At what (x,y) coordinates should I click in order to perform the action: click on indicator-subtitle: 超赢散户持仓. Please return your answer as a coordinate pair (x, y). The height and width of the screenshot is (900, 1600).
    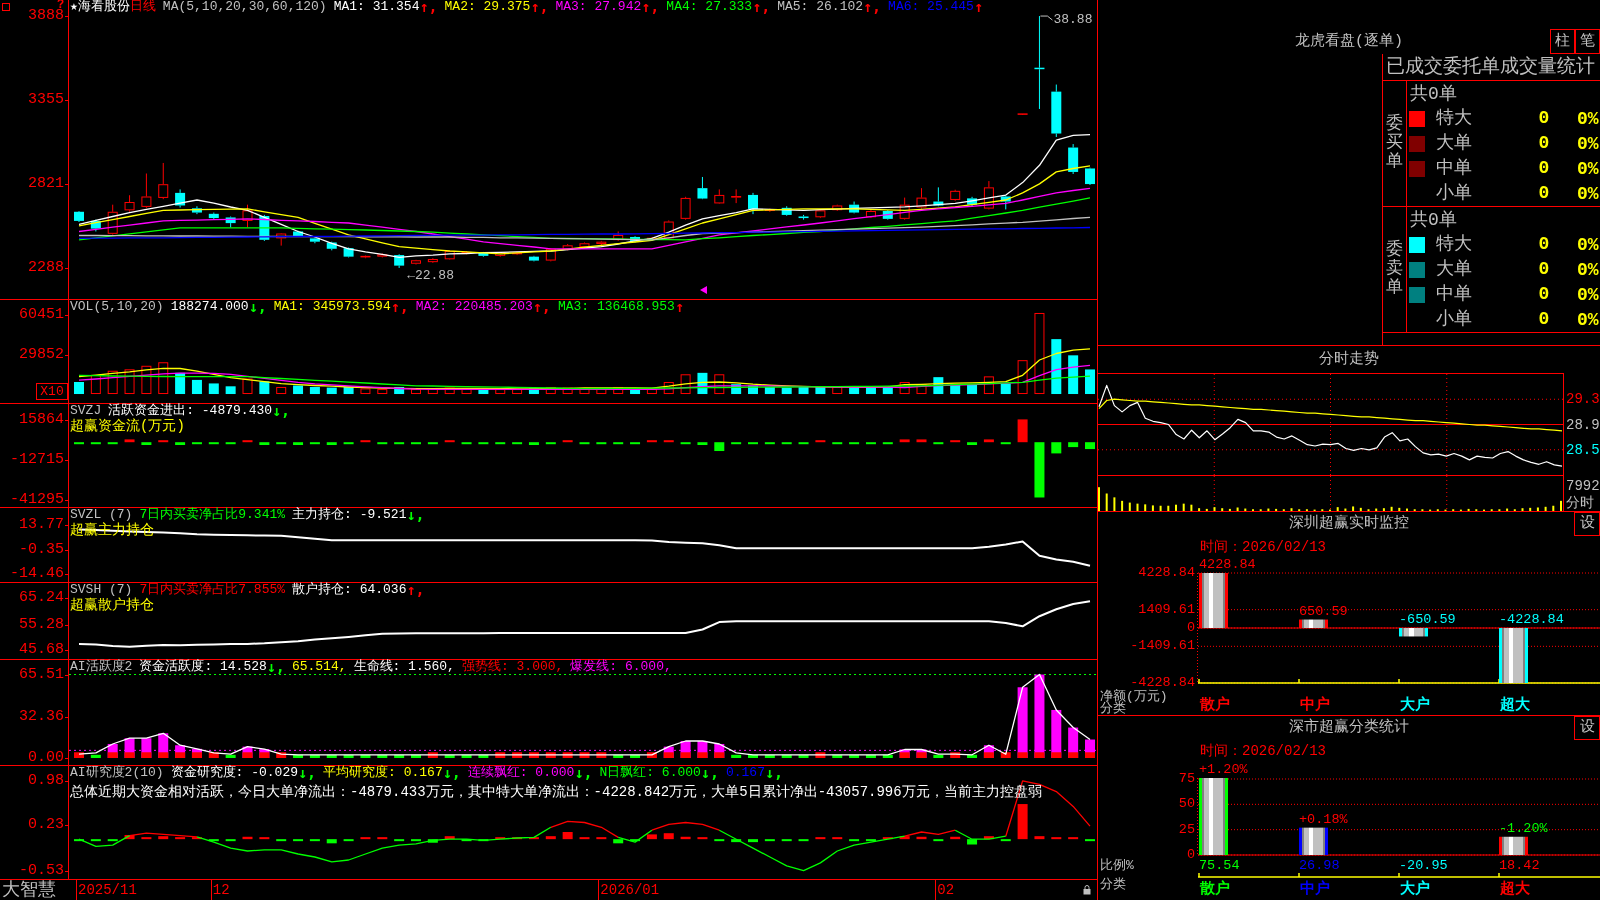
    Looking at the image, I should click on (112, 605).